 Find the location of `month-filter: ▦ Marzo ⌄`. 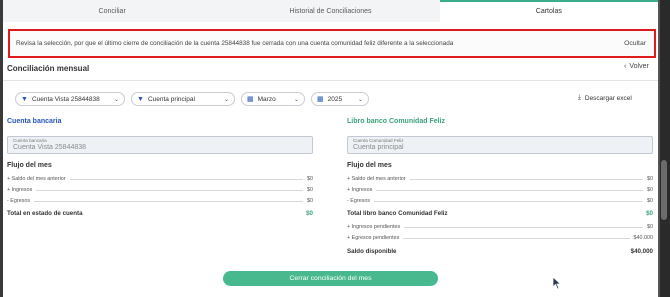

month-filter: ▦ Marzo ⌄ is located at coordinates (273, 99).